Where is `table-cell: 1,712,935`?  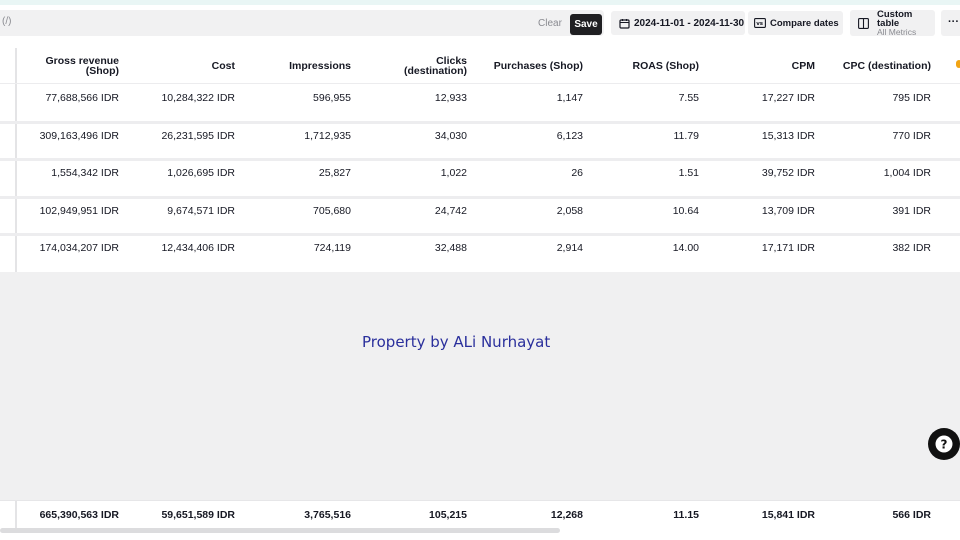 table-cell: 1,712,935 is located at coordinates (327, 136).